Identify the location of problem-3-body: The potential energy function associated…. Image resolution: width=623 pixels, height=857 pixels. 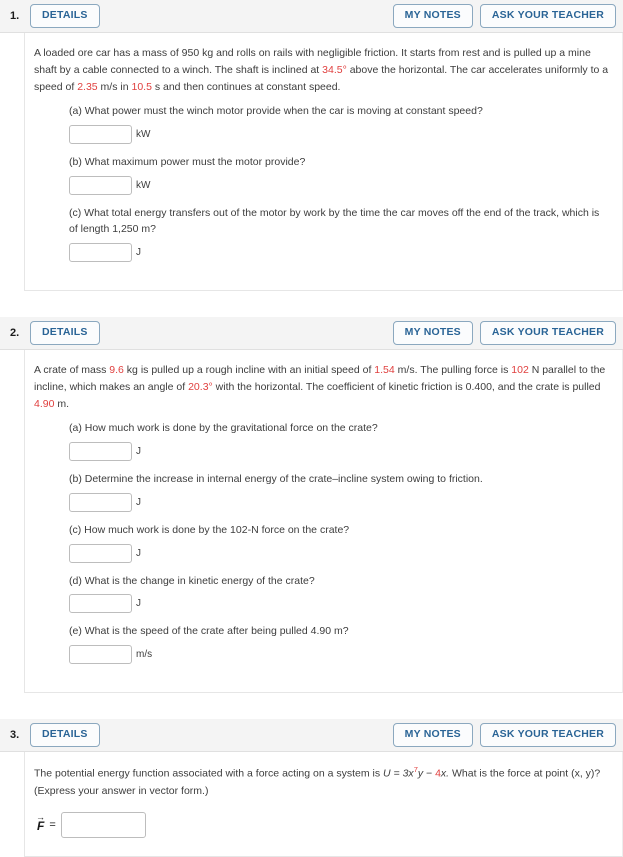
(323, 804).